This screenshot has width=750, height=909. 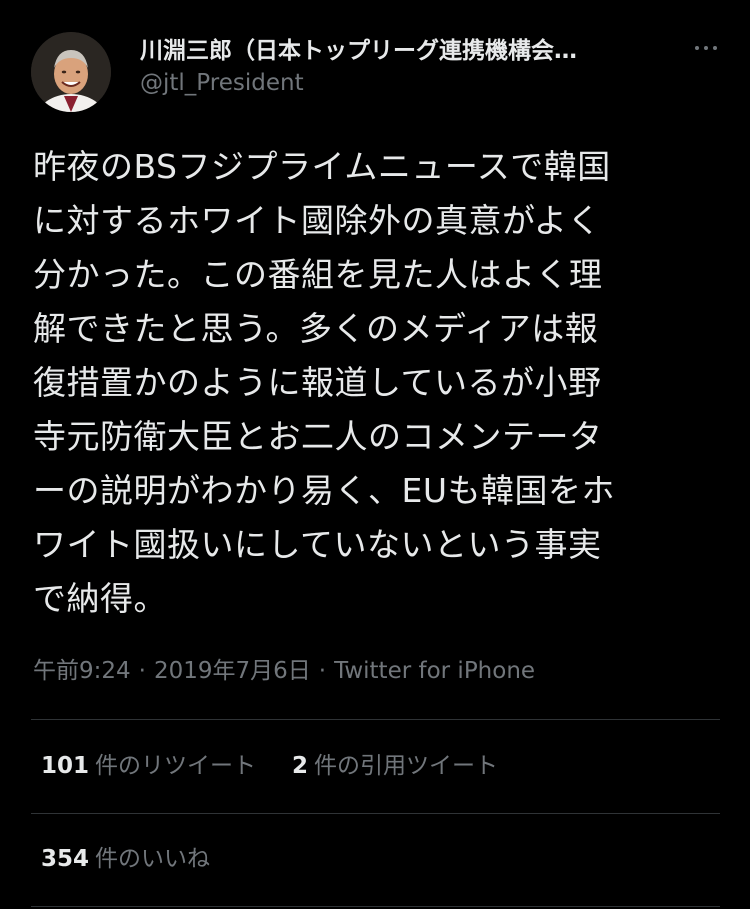 I want to click on tweet-time: 午前9:24, so click(x=82, y=671).